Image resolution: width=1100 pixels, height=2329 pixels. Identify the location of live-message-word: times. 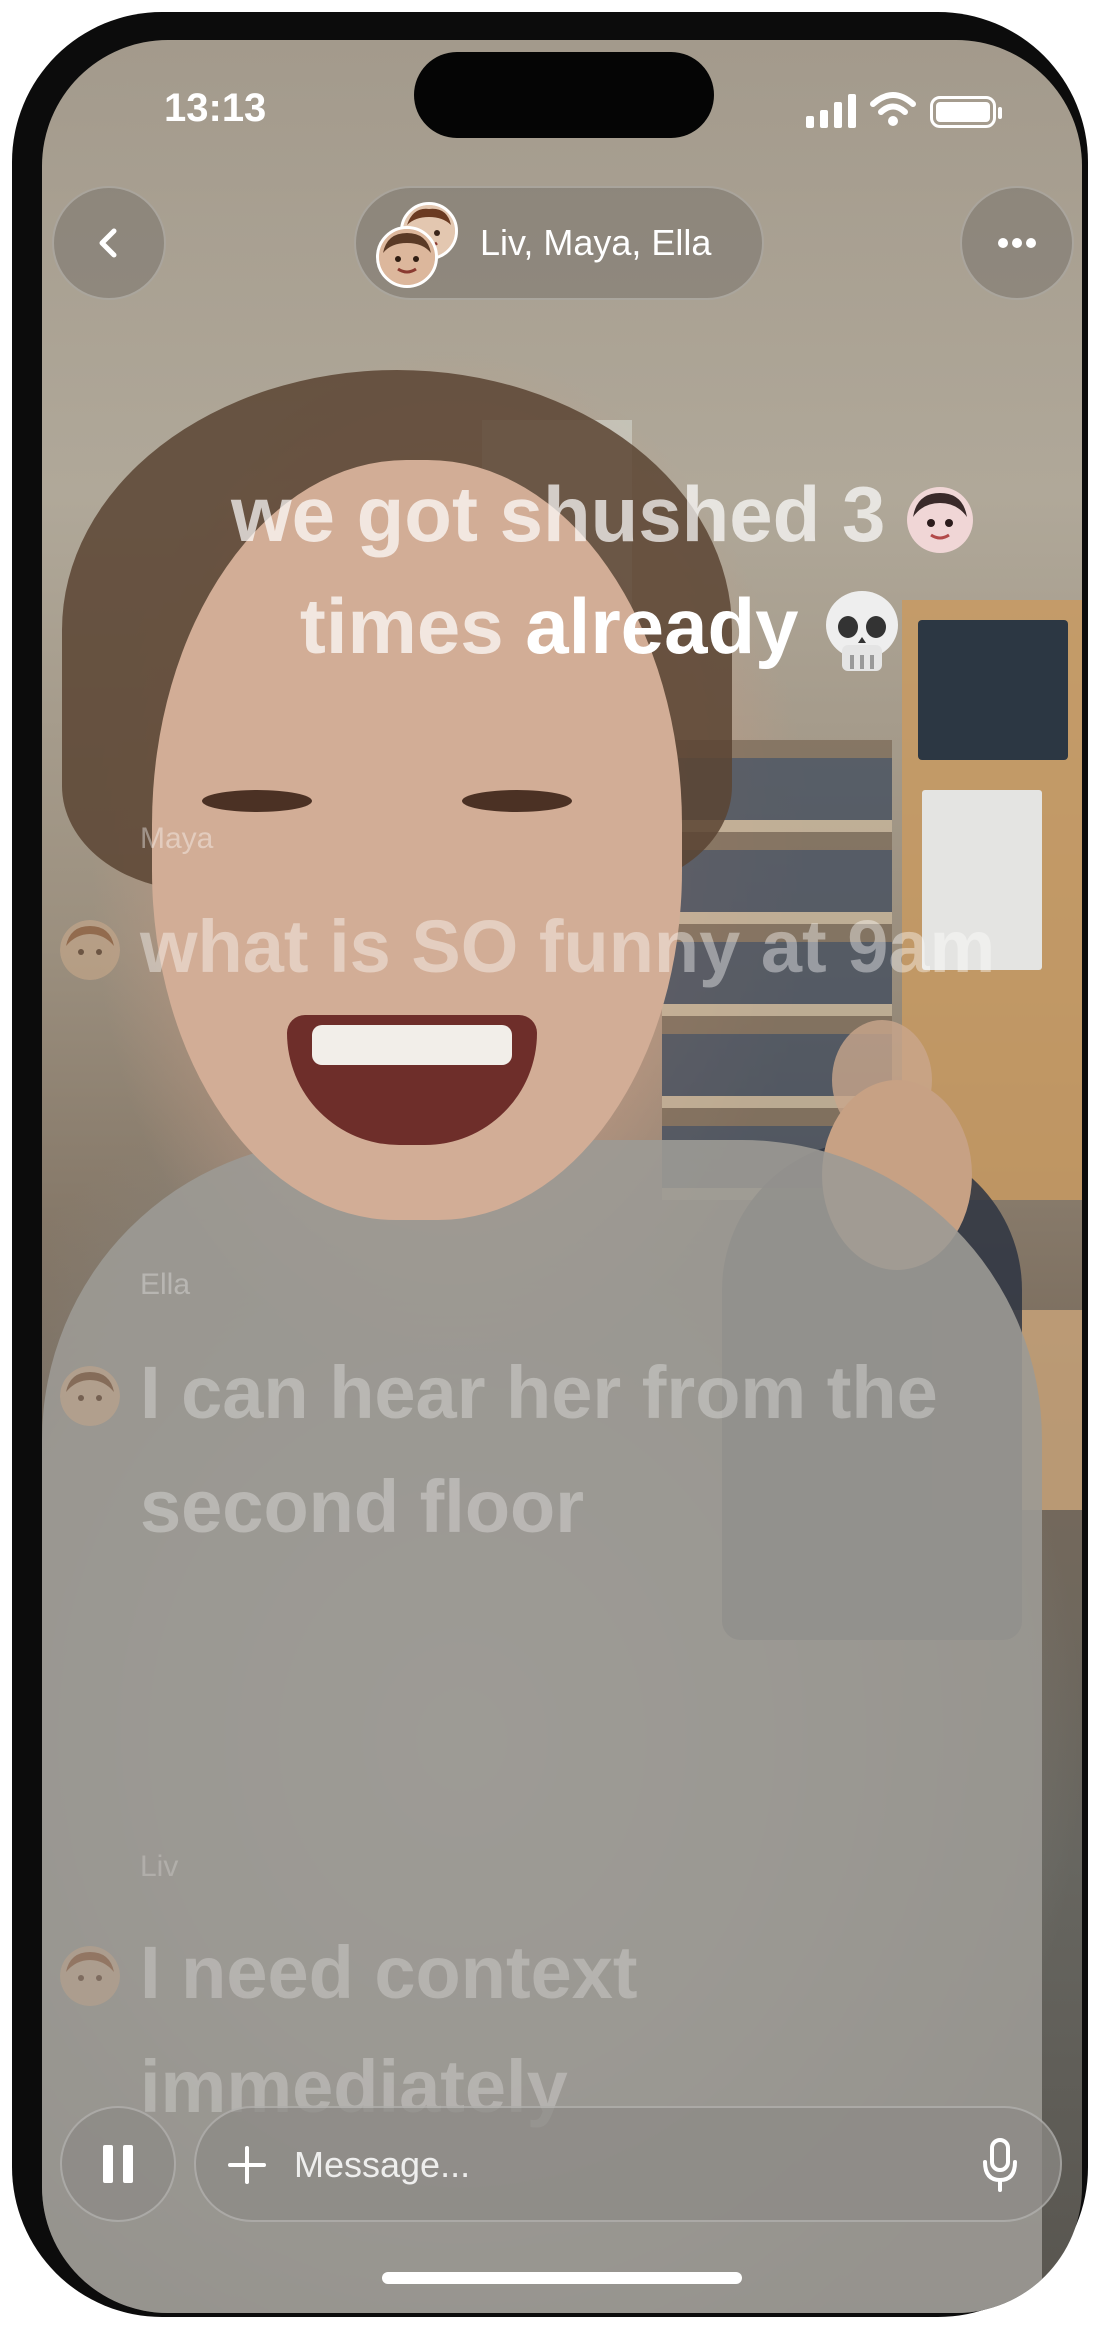
(412, 626).